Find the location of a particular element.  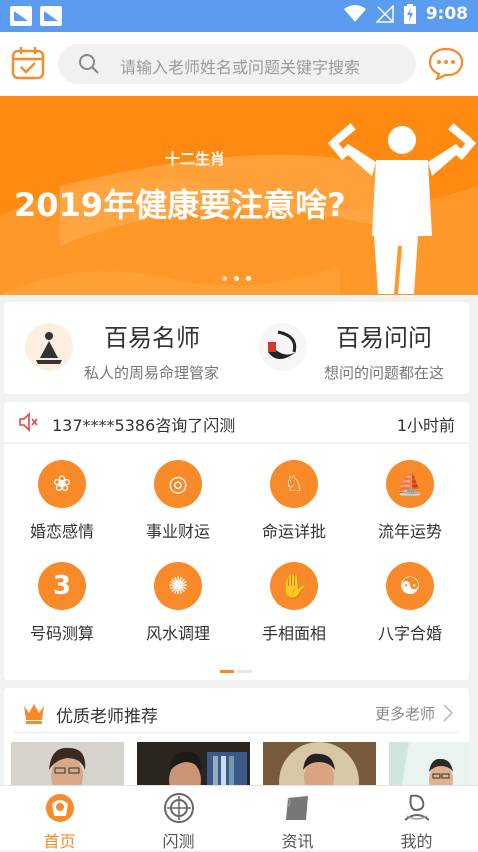

bottom-tab-bar: 首页 闪测 资讯 我的 is located at coordinates (239, 818).